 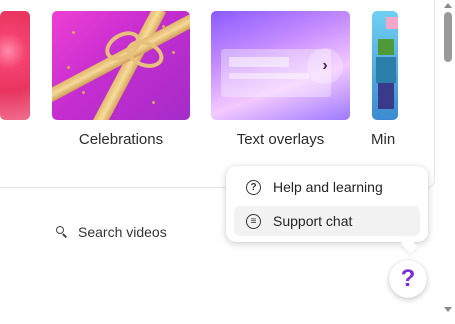 What do you see at coordinates (280, 139) in the screenshot?
I see `template-caption: Text overlays` at bounding box center [280, 139].